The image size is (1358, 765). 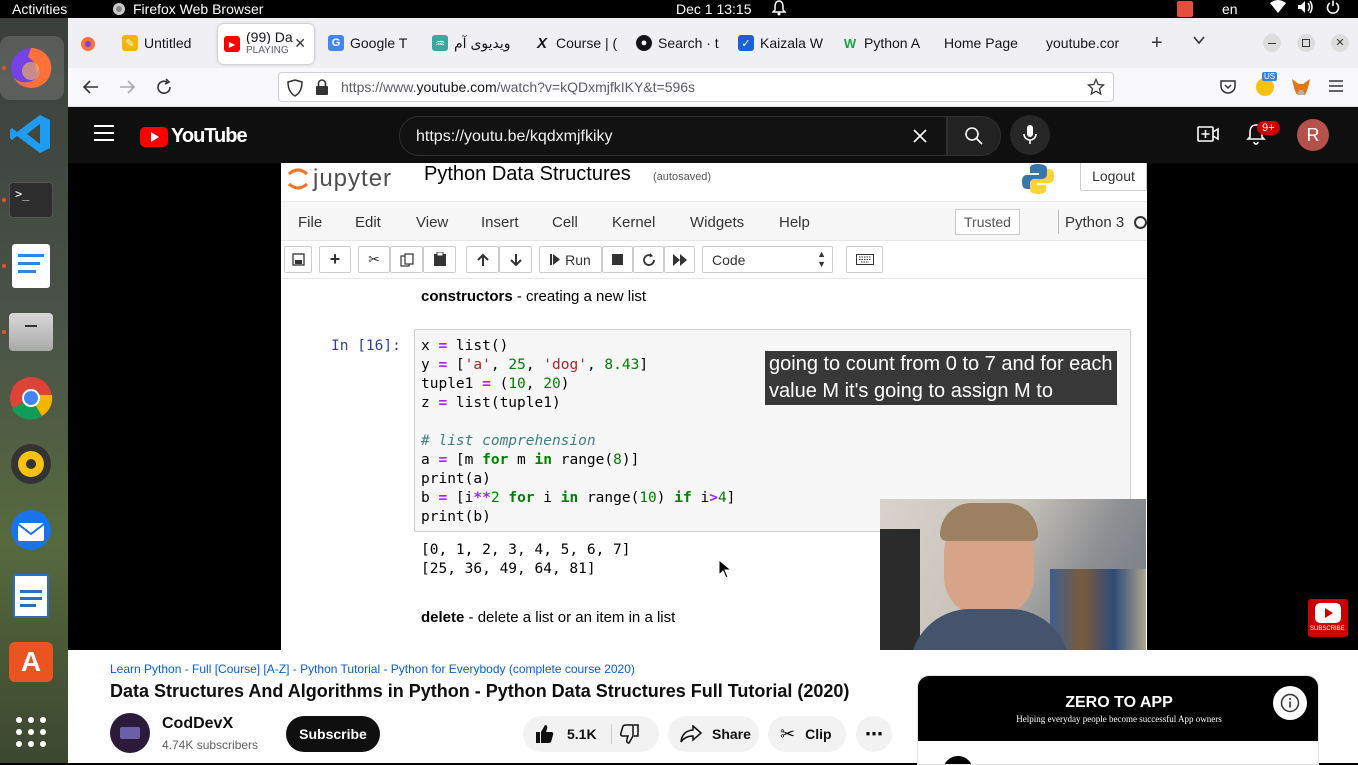 What do you see at coordinates (714, 260) in the screenshot?
I see `notebook-toolbar: + ✂ Run Code ▲ ▼` at bounding box center [714, 260].